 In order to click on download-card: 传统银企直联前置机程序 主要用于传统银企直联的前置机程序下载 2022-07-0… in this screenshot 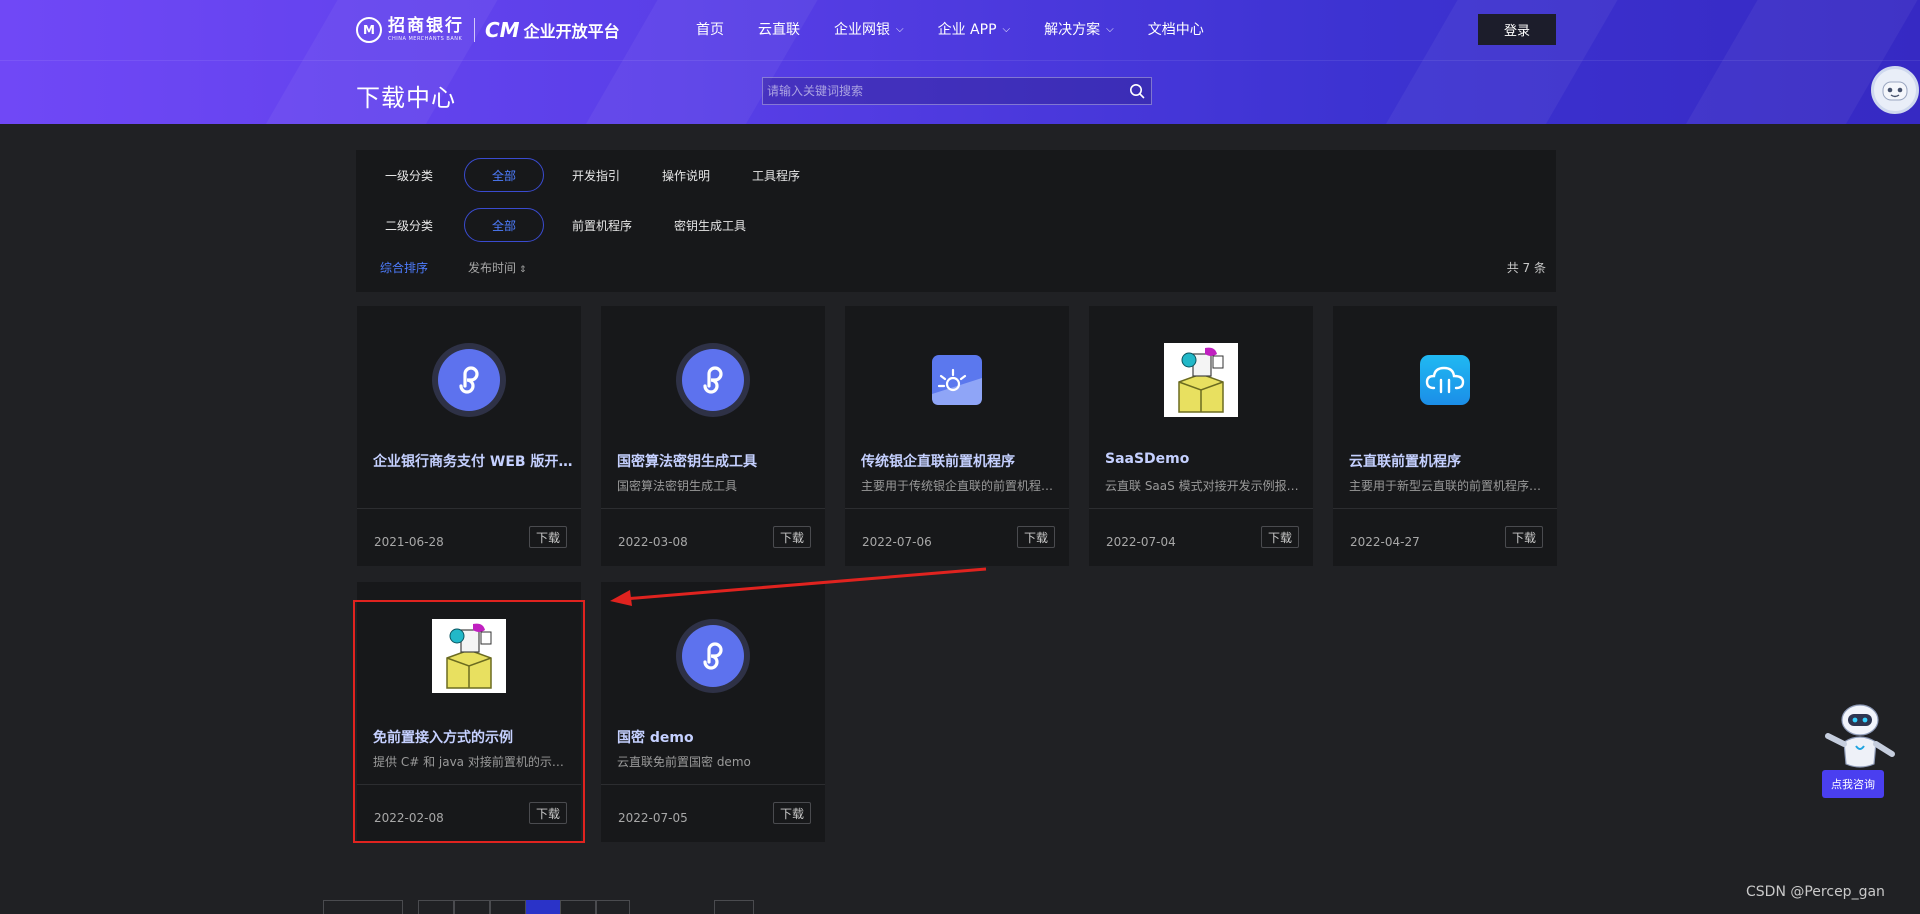, I will do `click(957, 436)`.